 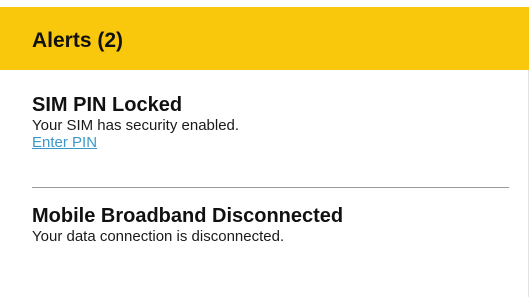 What do you see at coordinates (64, 142) in the screenshot?
I see `enter-pin-link: Enter PIN` at bounding box center [64, 142].